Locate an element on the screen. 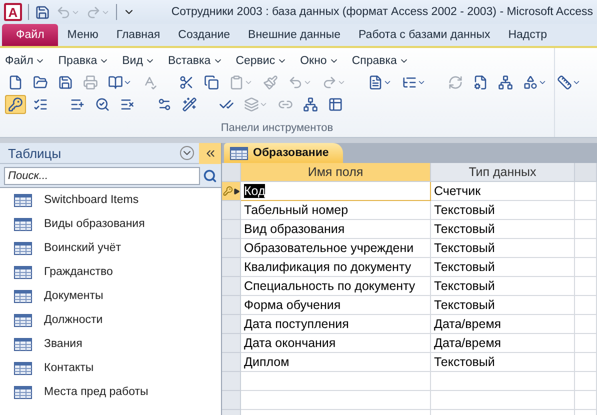  table-list-item: Звания is located at coordinates (110, 344).